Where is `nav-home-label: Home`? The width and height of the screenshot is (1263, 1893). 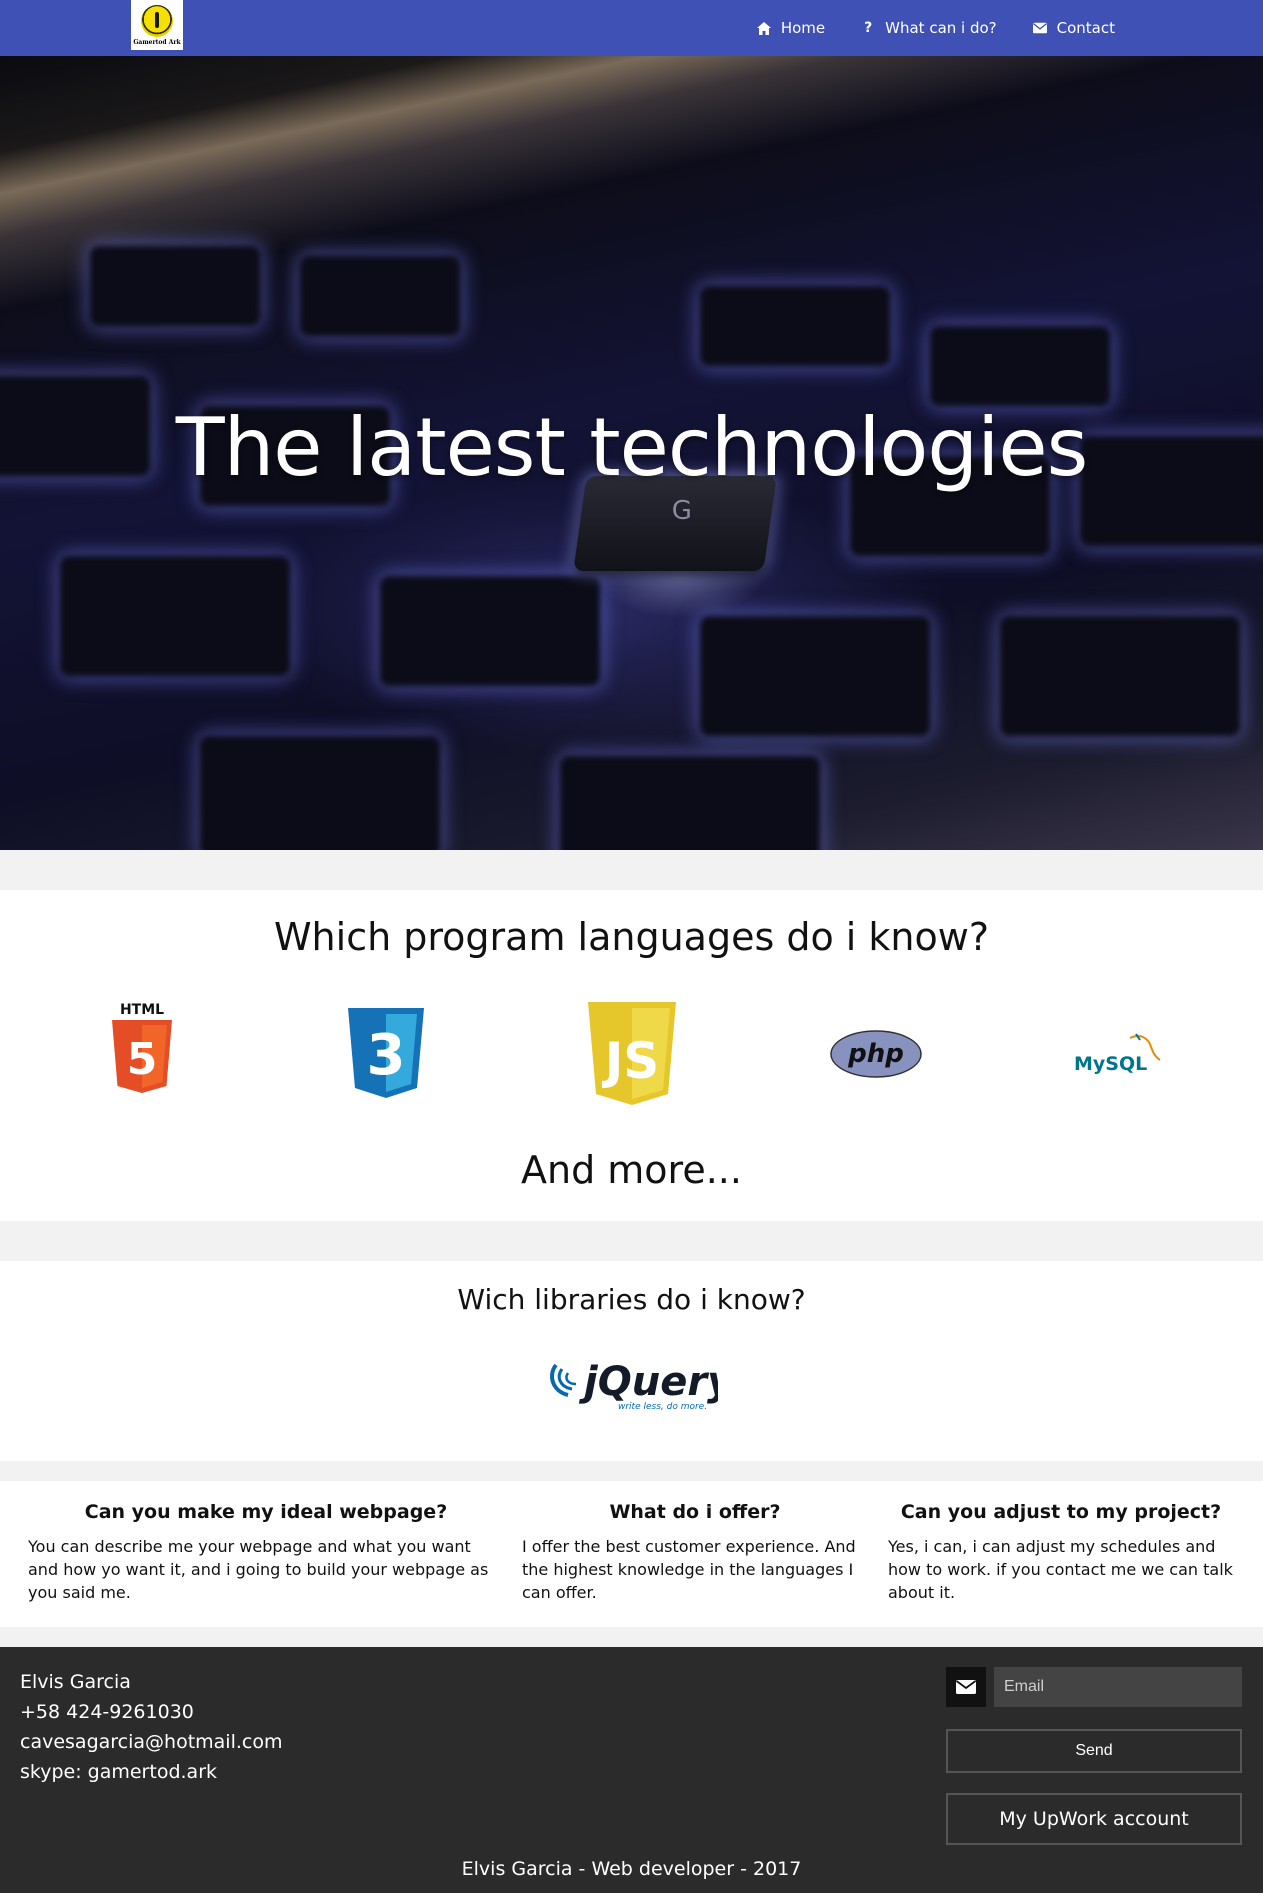
nav-home-label: Home is located at coordinates (803, 28).